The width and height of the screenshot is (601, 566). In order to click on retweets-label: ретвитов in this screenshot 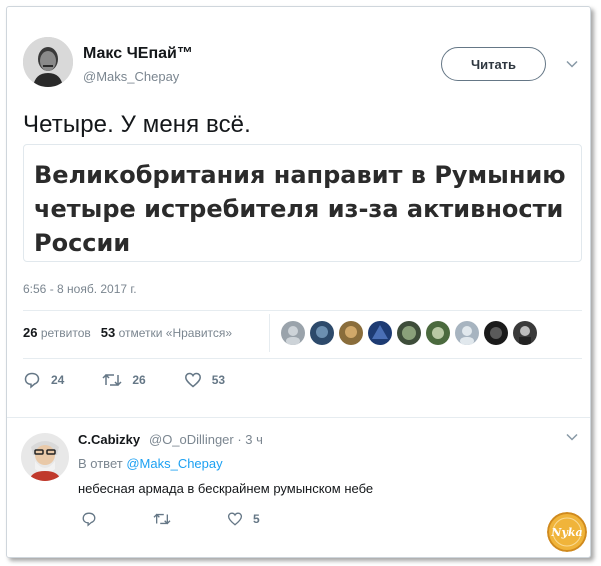, I will do `click(65, 333)`.